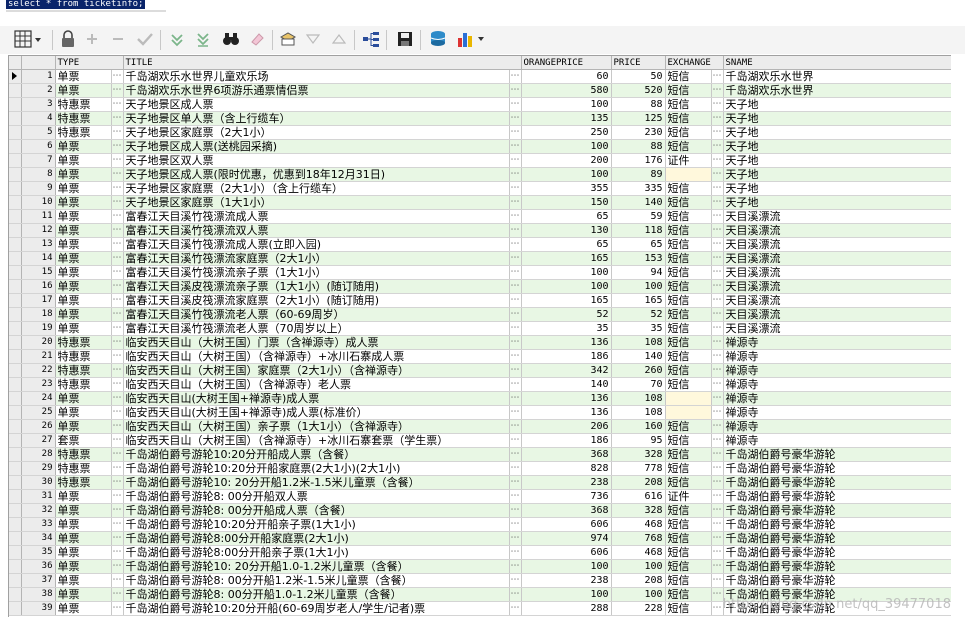 This screenshot has width=965, height=617. I want to click on cell-title: 富春江天目溪竹筏漂流亲子票（1大1小）, so click(316, 272).